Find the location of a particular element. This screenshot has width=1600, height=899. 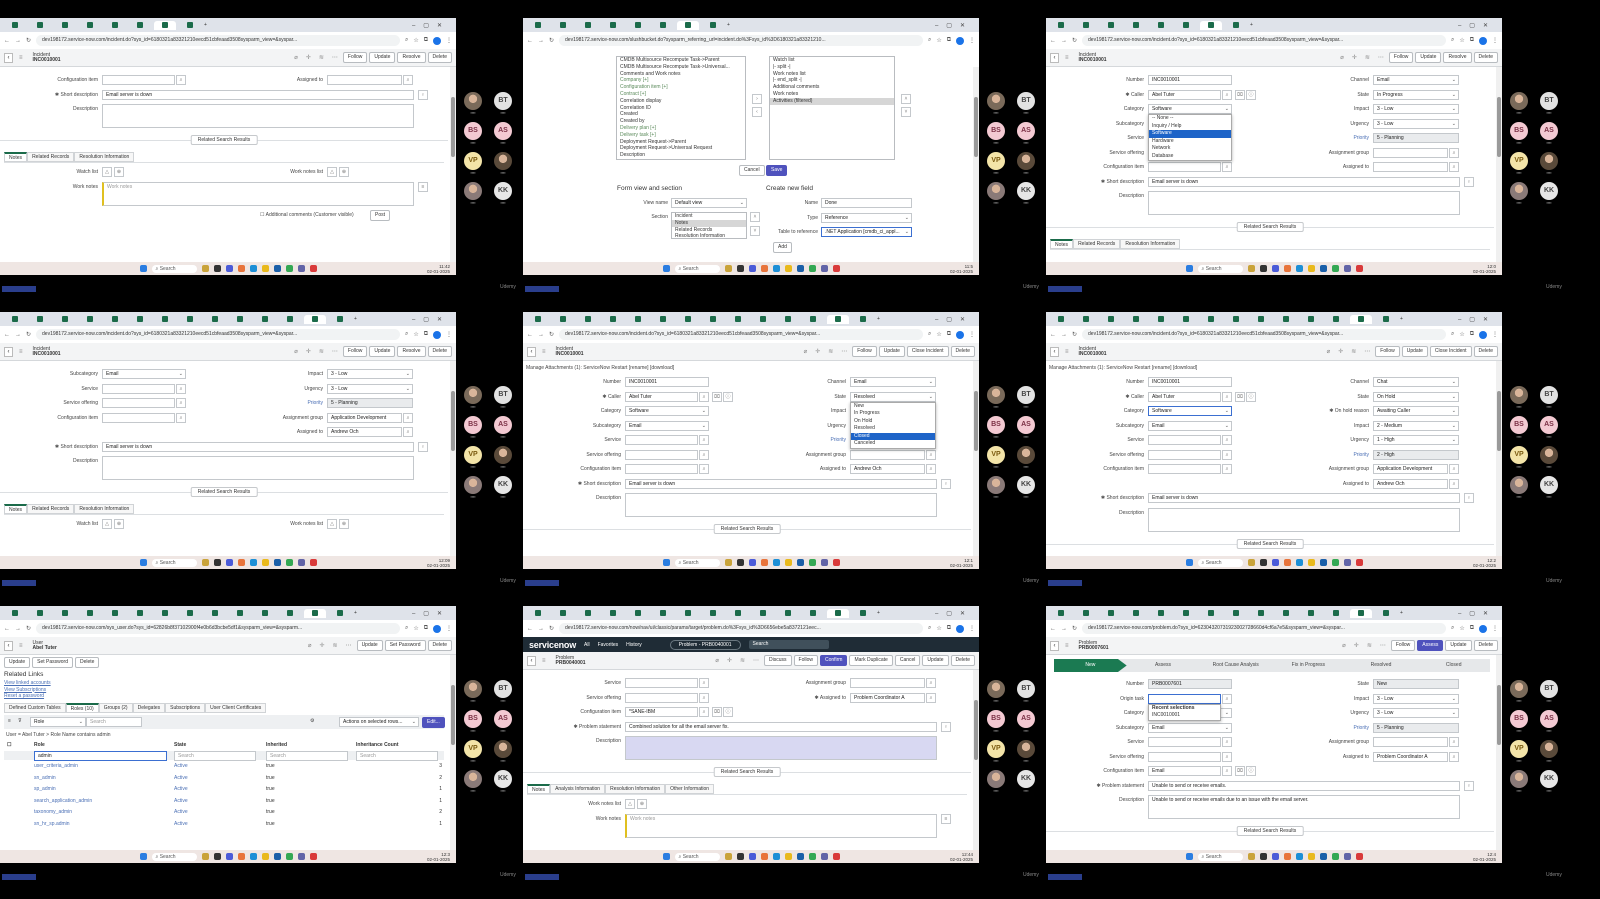

assigned-to-input: Andrew Och is located at coordinates (1410, 483).